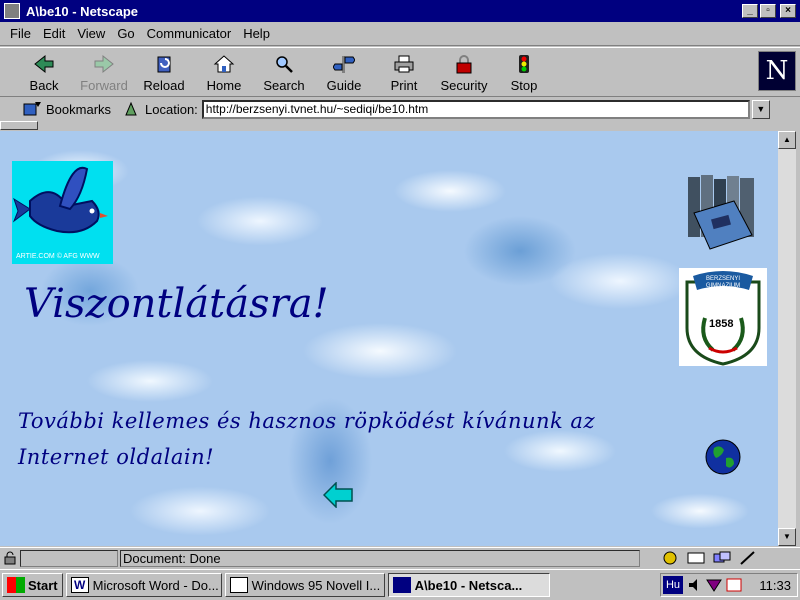  Describe the element at coordinates (777, 71) in the screenshot. I see `netscape-logo: N` at that location.